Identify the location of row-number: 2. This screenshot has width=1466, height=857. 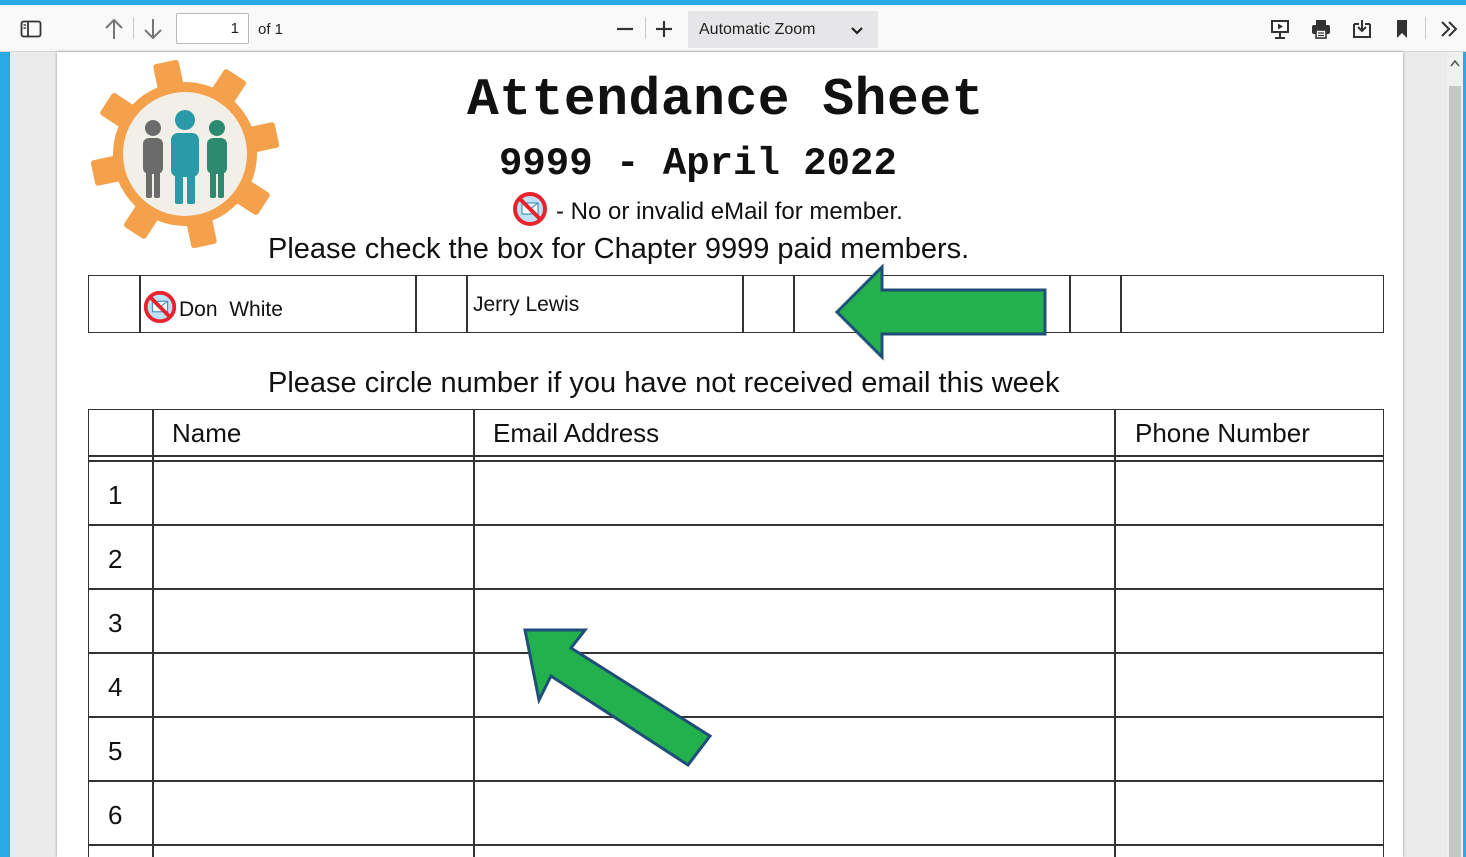
(115, 559).